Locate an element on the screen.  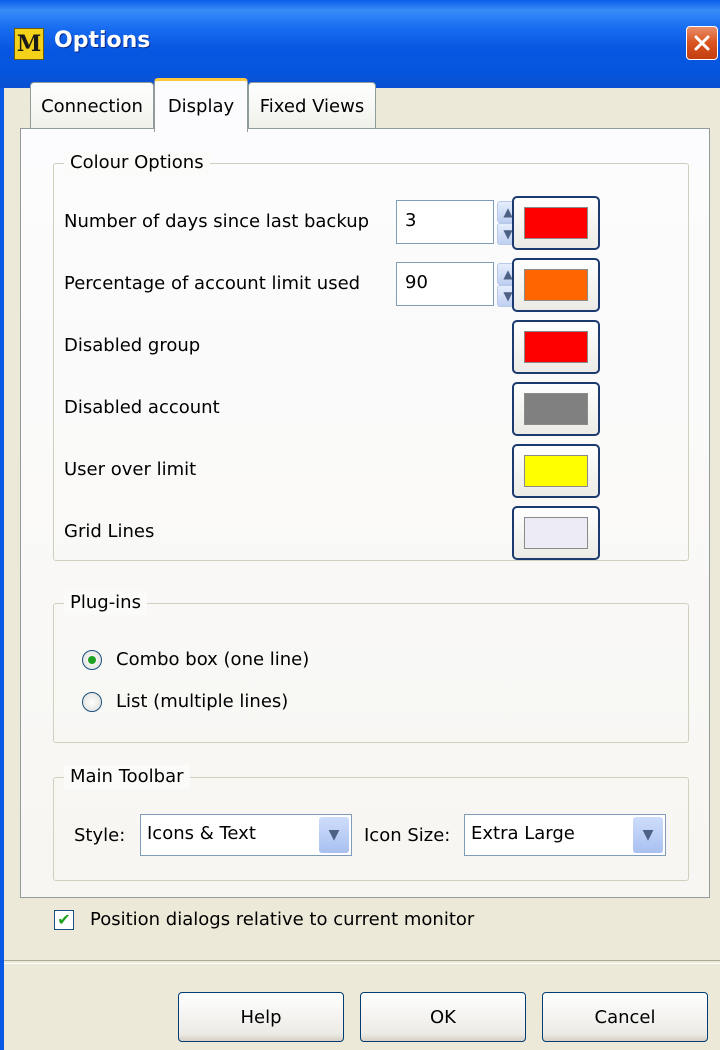
tab-connection: Connection is located at coordinates (92, 106).